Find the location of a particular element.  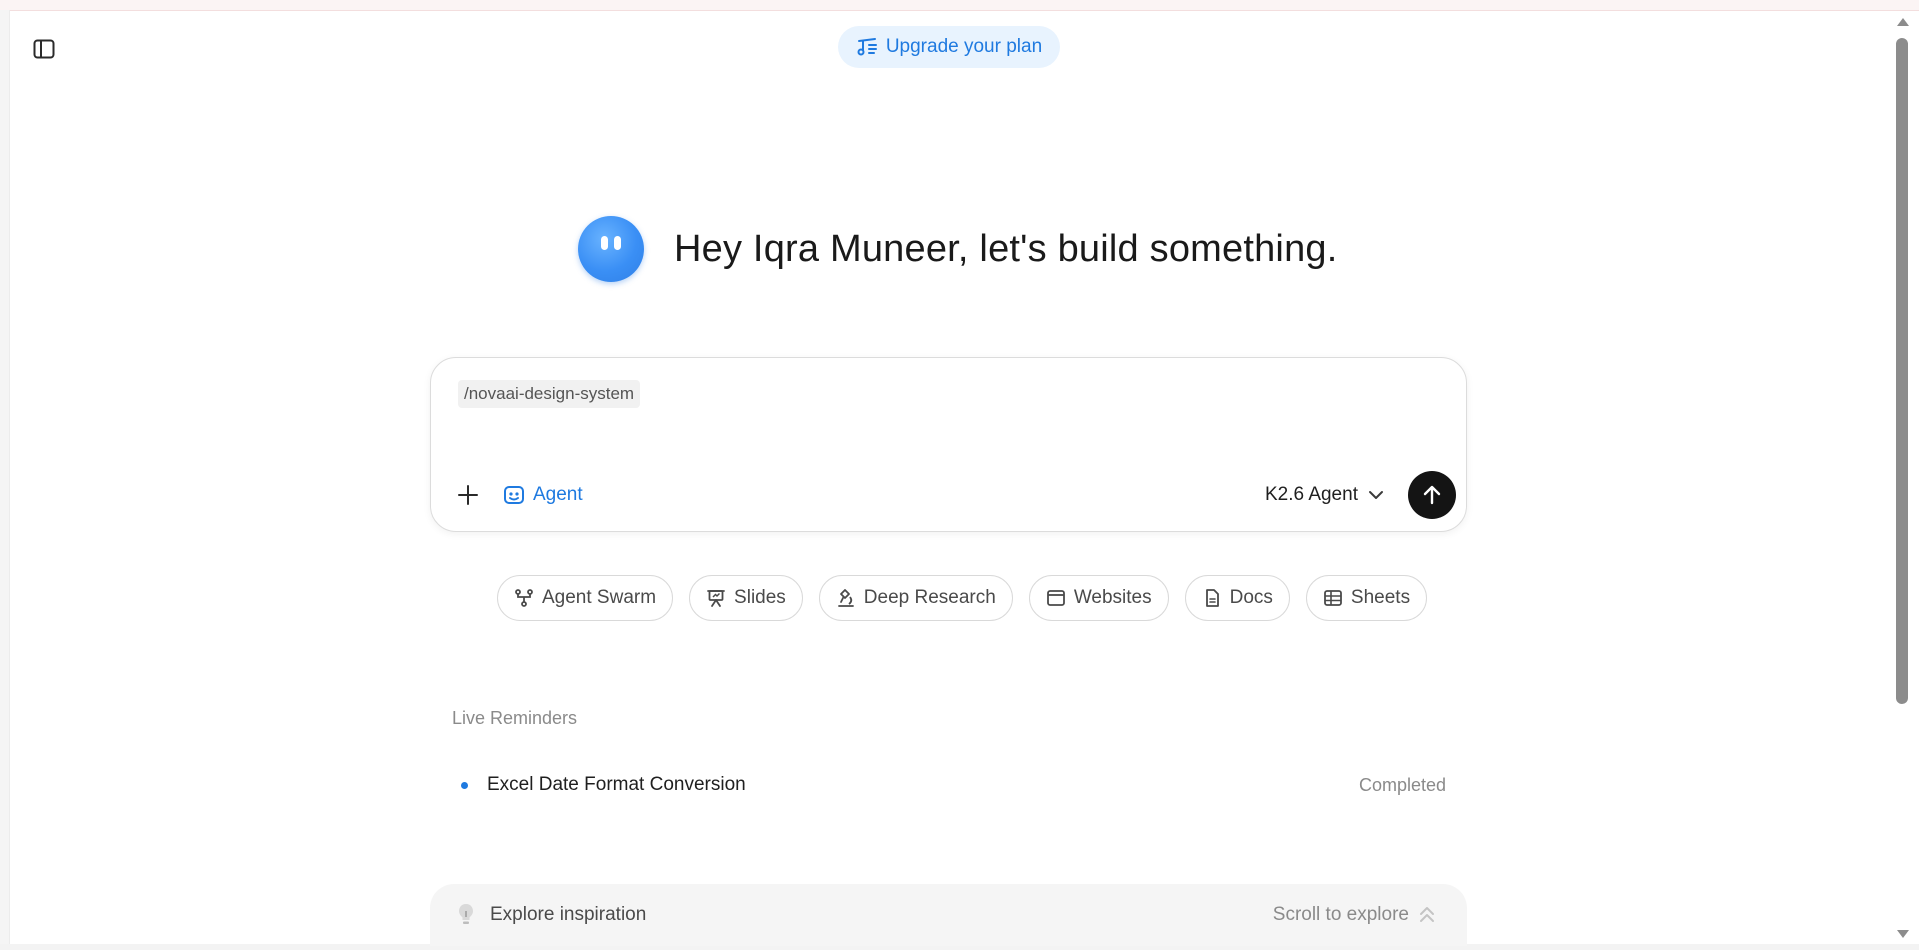

chip-label: Deep Research is located at coordinates (929, 597).